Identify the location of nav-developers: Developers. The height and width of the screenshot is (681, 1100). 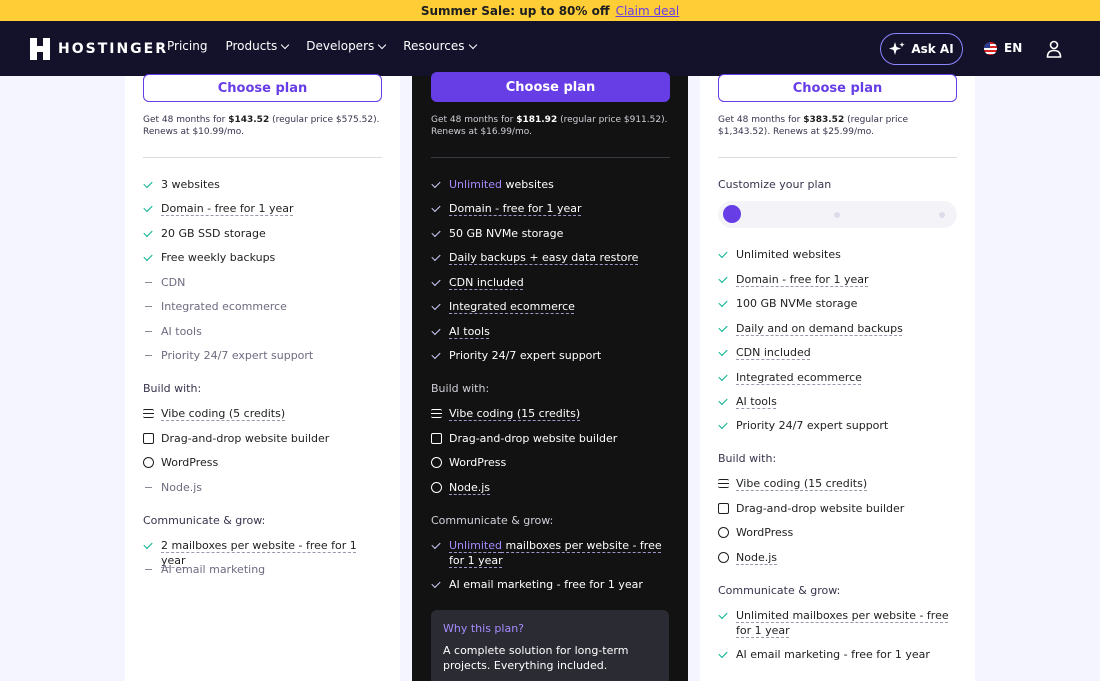
(346, 46).